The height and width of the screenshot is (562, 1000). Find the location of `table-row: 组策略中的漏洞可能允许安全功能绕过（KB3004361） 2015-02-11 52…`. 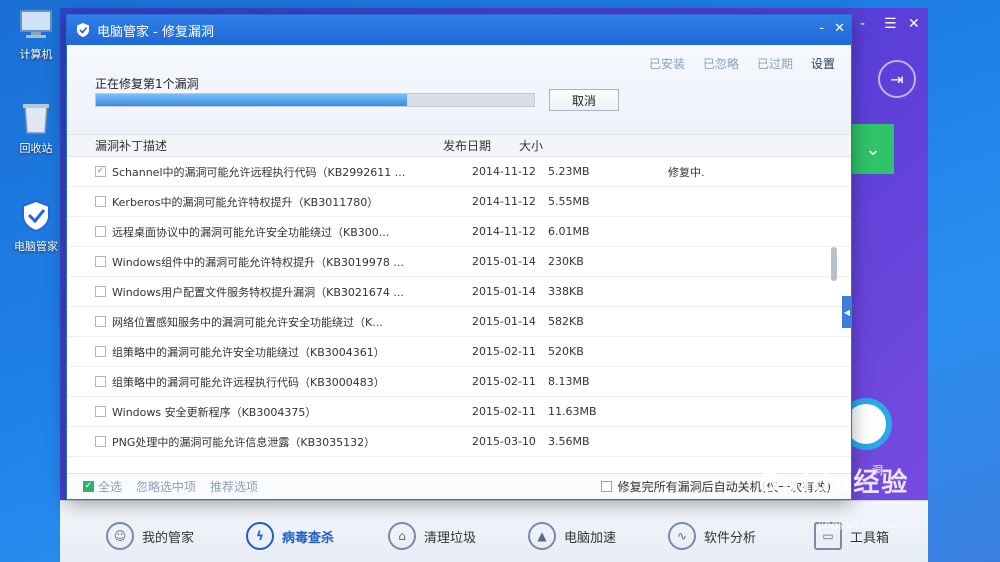

table-row: 组策略中的漏洞可能允许安全功能绕过（KB3004361） 2015-02-11 52… is located at coordinates (459, 352).